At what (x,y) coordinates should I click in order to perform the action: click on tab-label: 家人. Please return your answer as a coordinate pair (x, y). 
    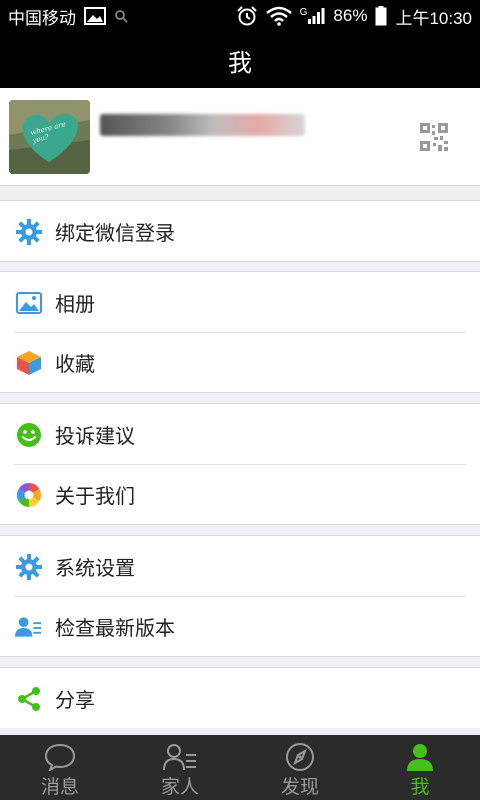
    Looking at the image, I should click on (179, 787).